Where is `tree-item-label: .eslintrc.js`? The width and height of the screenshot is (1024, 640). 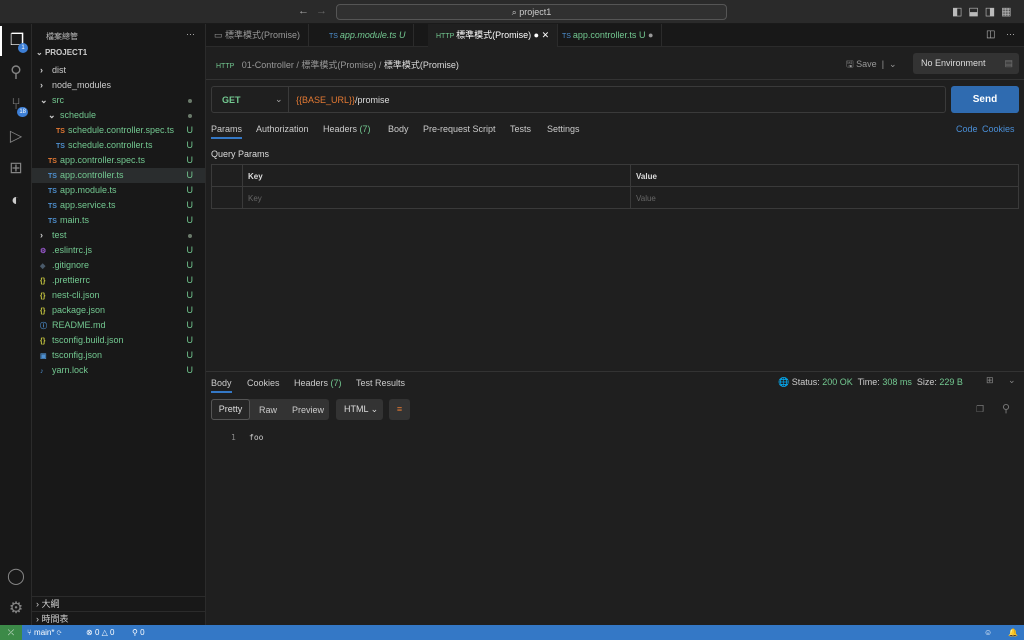 tree-item-label: .eslintrc.js is located at coordinates (72, 250).